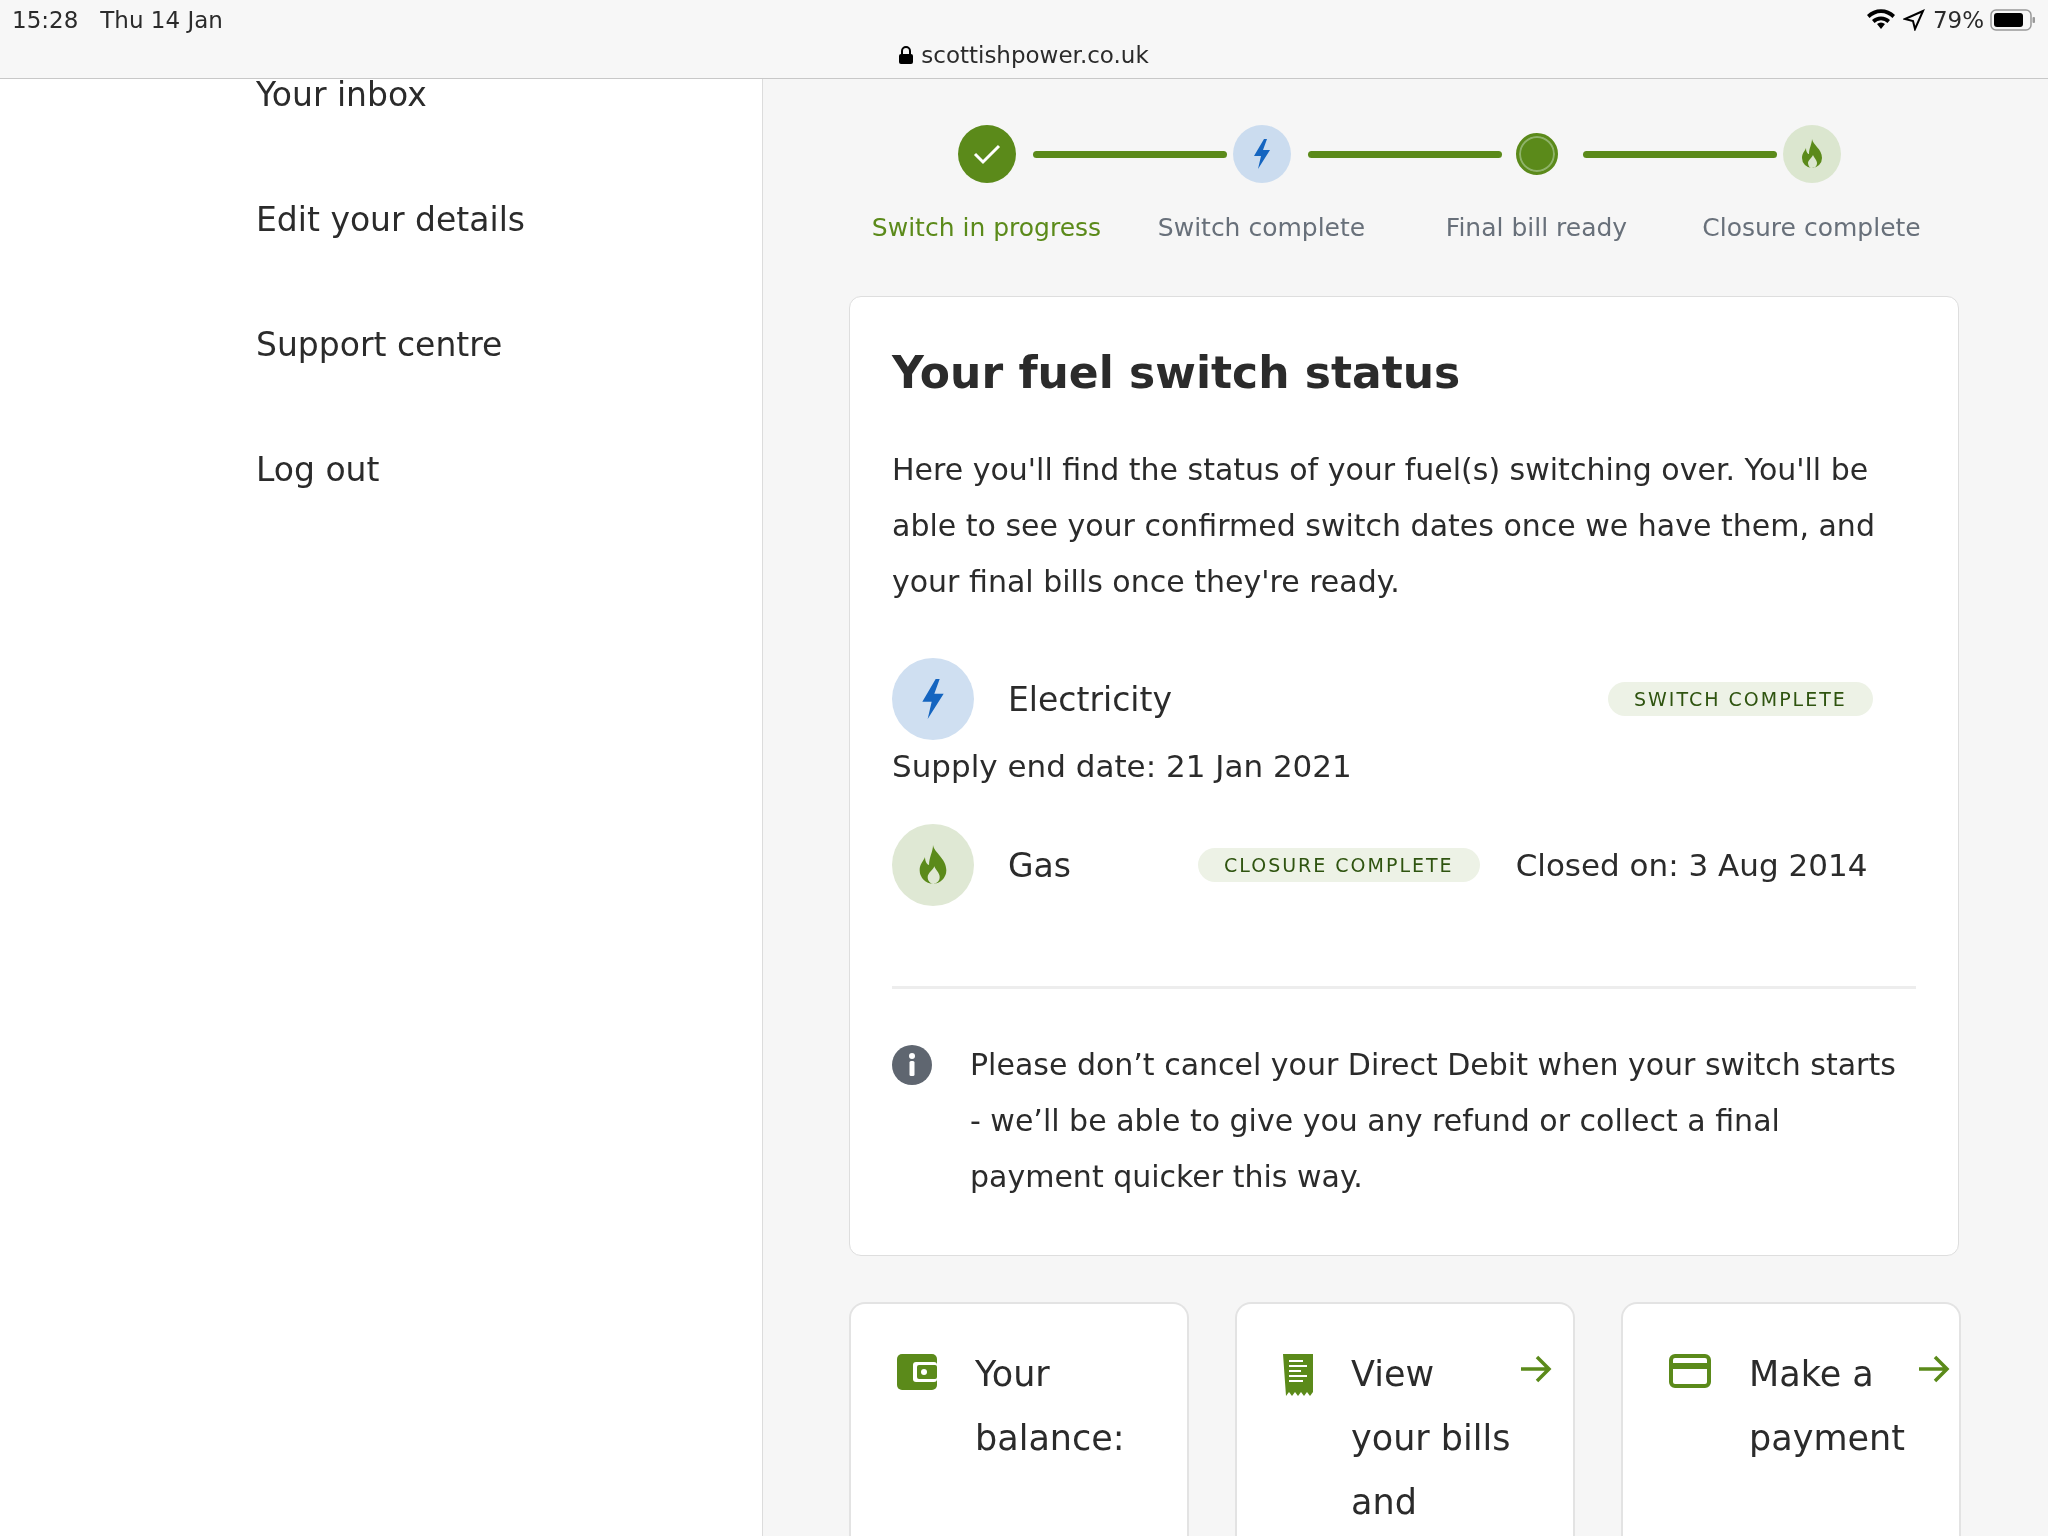 Image resolution: width=2048 pixels, height=1536 pixels. Describe the element at coordinates (1433, 1121) in the screenshot. I see `info-text: Please don’t cancel your Direct Debit when your switch starts - we’ll be able to give you any refund or collect a final payment quicker this way.` at that location.